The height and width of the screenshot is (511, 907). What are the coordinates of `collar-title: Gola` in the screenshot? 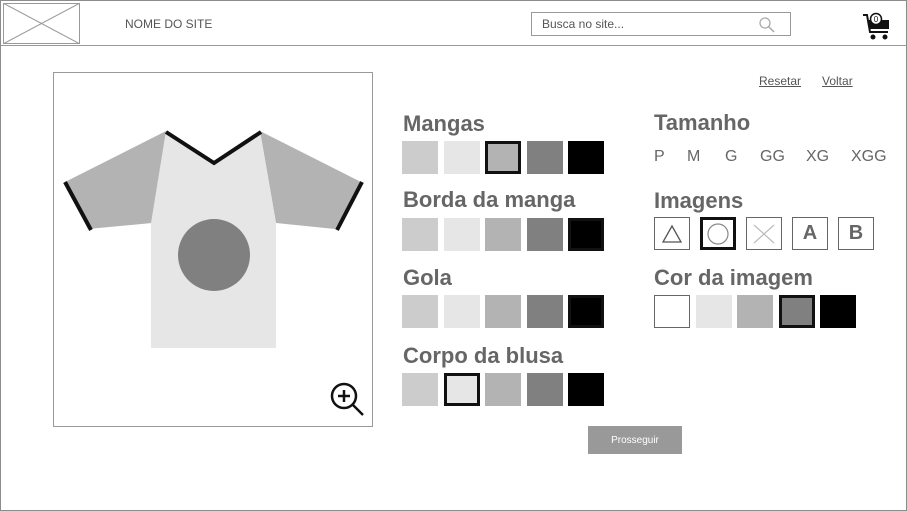 It's located at (427, 277).